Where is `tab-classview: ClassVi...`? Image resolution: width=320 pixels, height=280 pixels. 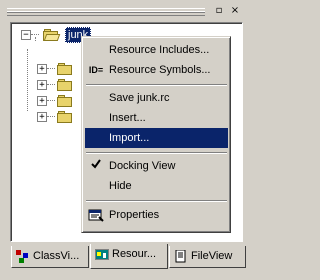
tab-classview: ClassVi... is located at coordinates (50, 257).